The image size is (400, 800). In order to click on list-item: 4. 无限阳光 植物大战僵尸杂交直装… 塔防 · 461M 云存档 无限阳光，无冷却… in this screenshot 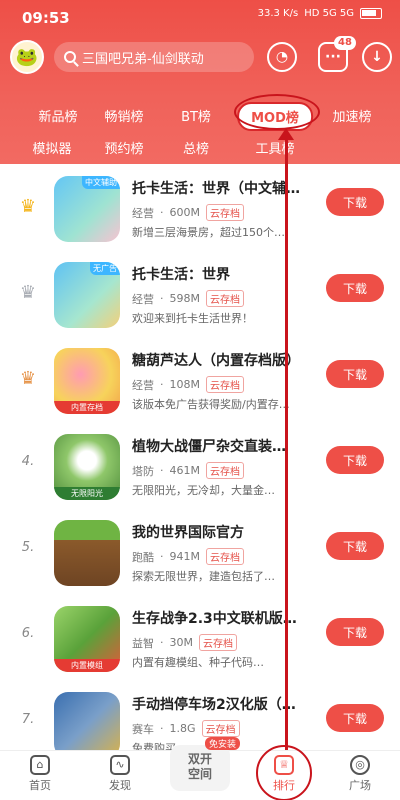, I will do `click(200, 465)`.